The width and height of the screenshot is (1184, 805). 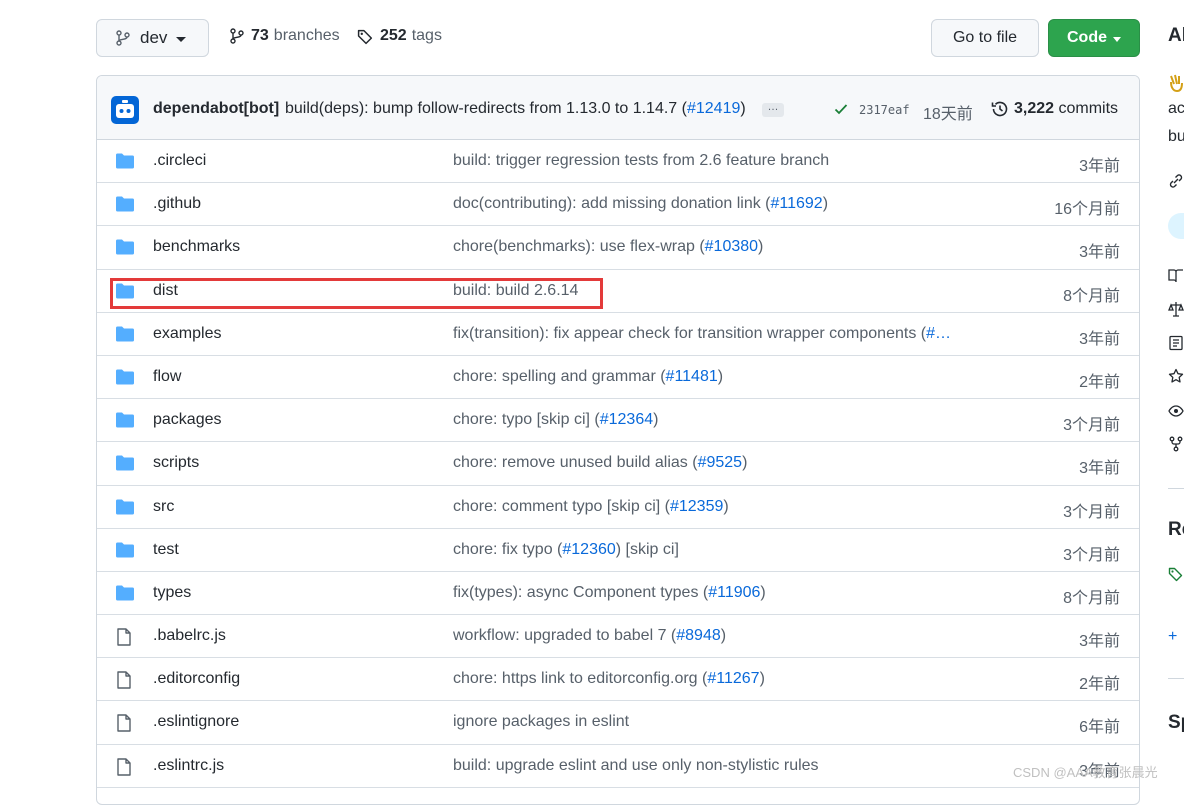 I want to click on file-commit-pr-link: #12360, so click(x=588, y=549).